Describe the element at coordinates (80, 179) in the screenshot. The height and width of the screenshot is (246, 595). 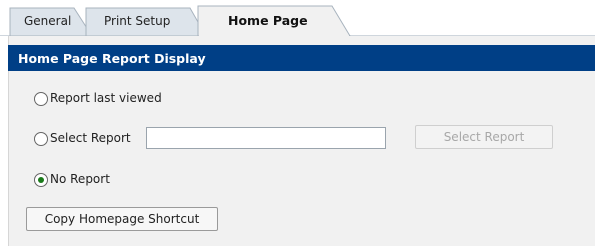
I see `no-report-label: No Report` at that location.